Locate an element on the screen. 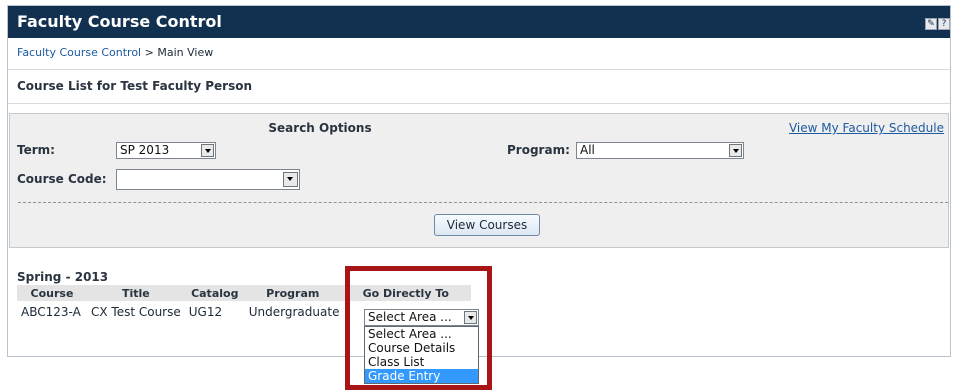  column-header-program: Program is located at coordinates (292, 293).